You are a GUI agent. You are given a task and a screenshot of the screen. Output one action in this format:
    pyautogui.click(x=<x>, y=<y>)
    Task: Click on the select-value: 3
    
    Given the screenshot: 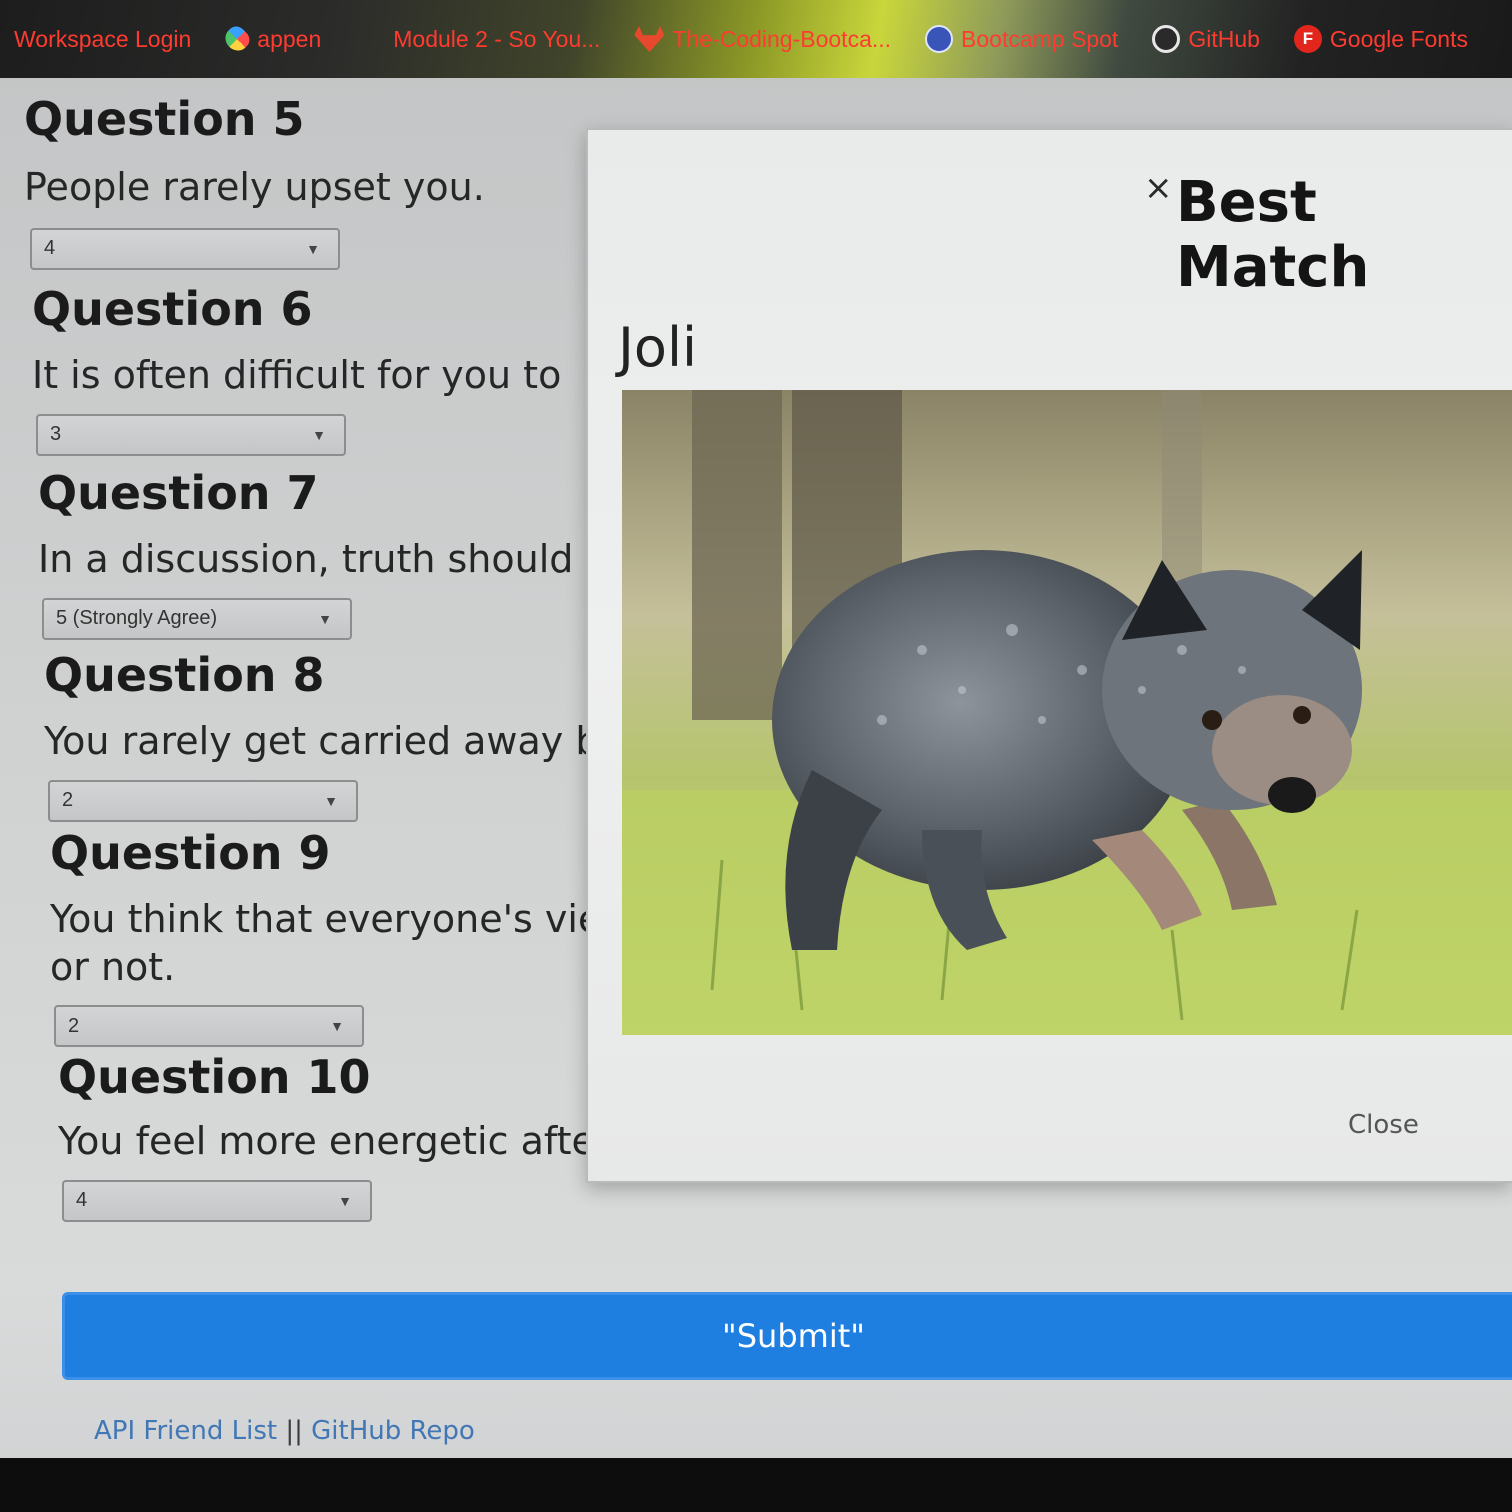 What is the action you would take?
    pyautogui.click(x=56, y=434)
    